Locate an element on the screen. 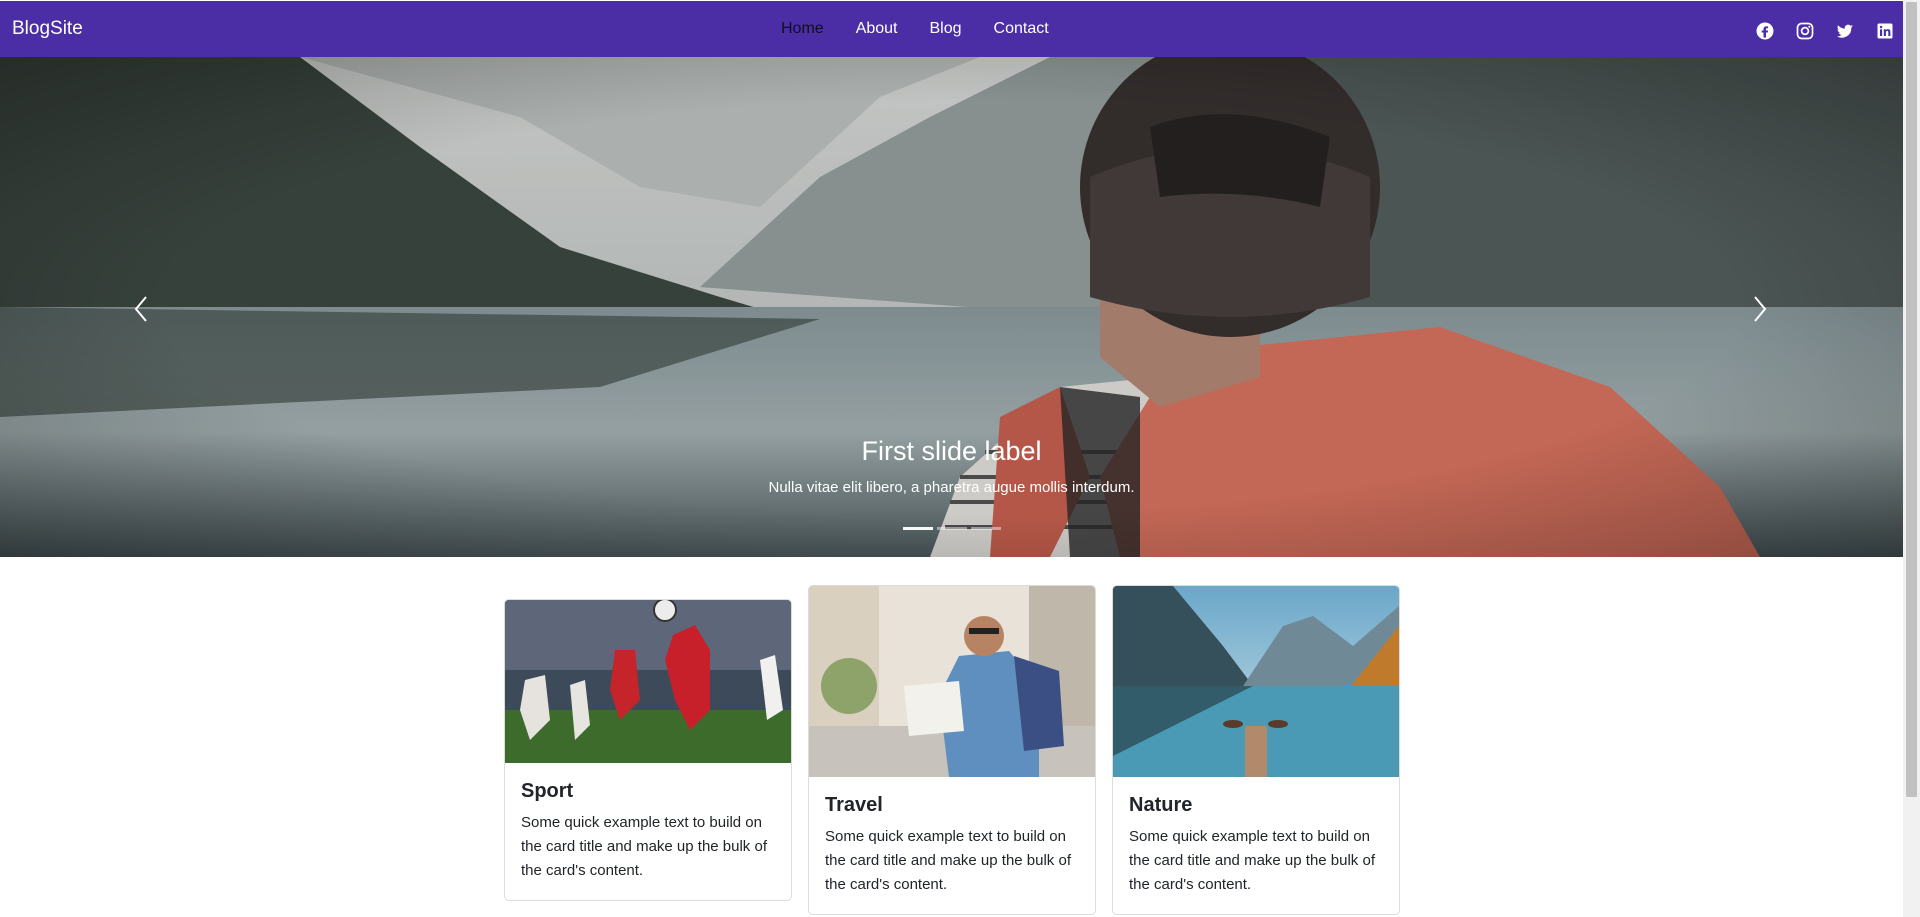 The width and height of the screenshot is (1920, 917). scrollbar is located at coordinates (1911, 458).